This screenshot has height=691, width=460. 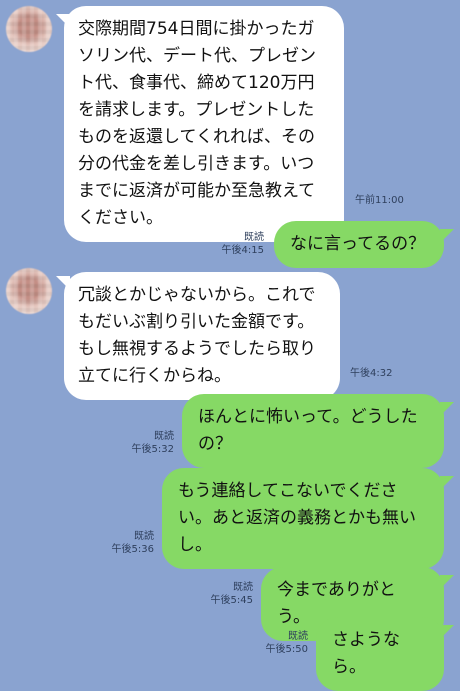 I want to click on outgoing-message-bubble: ほんとに怖いって。どうしたの？, so click(x=313, y=431).